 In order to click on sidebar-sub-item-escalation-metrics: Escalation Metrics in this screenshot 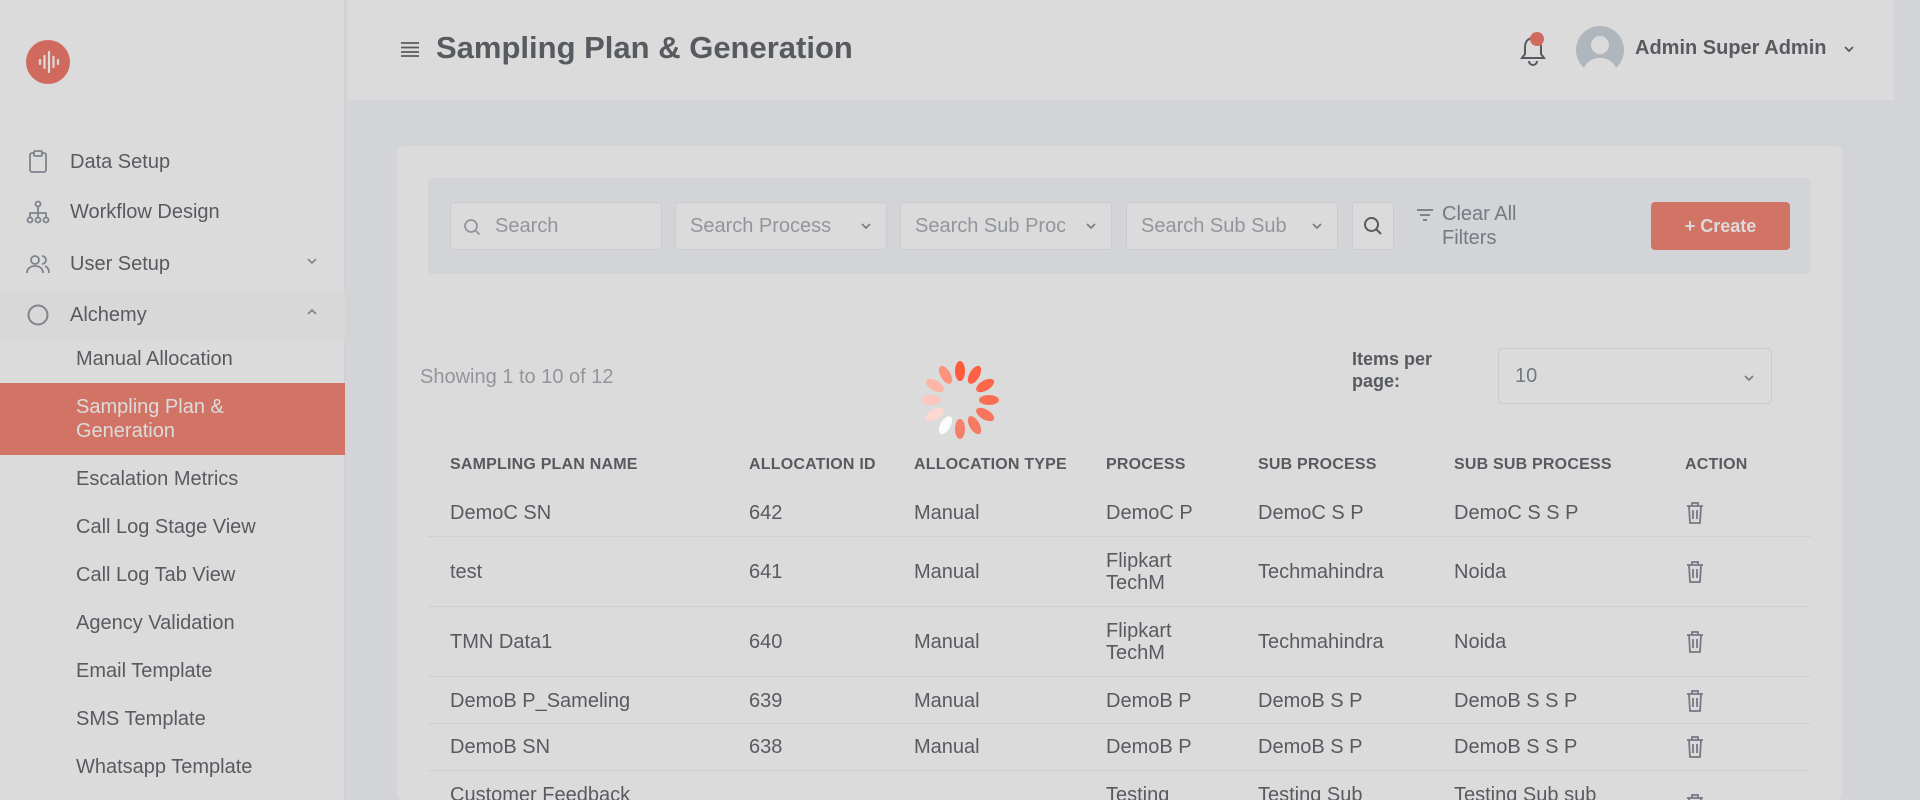, I will do `click(172, 479)`.